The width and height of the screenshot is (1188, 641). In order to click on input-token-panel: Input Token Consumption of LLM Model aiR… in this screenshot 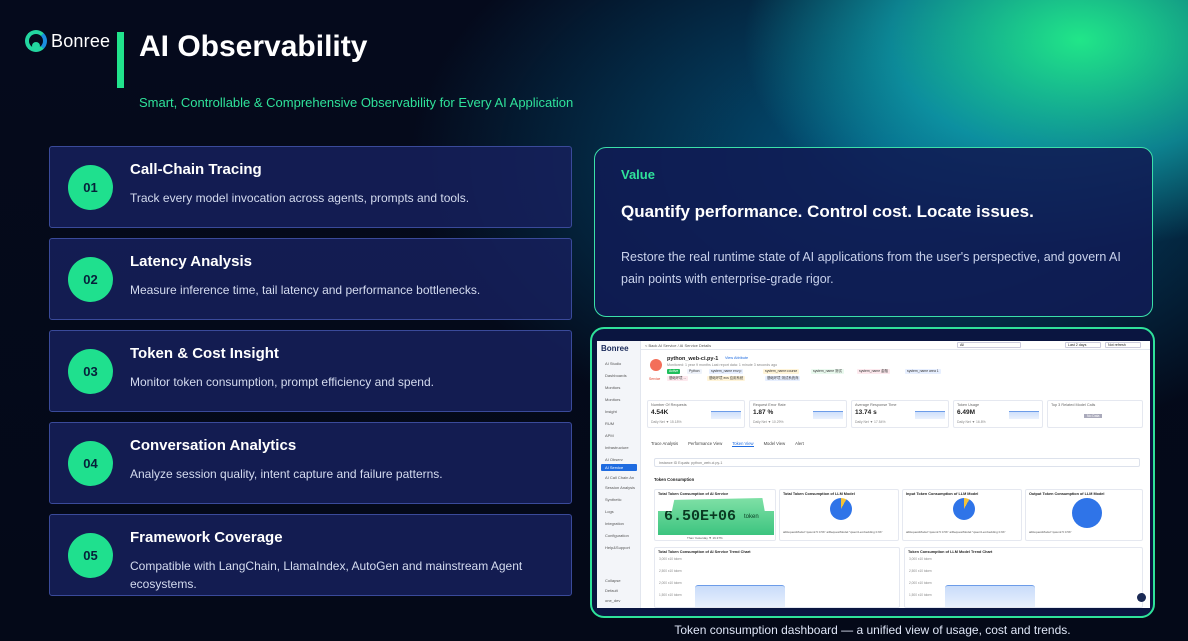, I will do `click(962, 515)`.